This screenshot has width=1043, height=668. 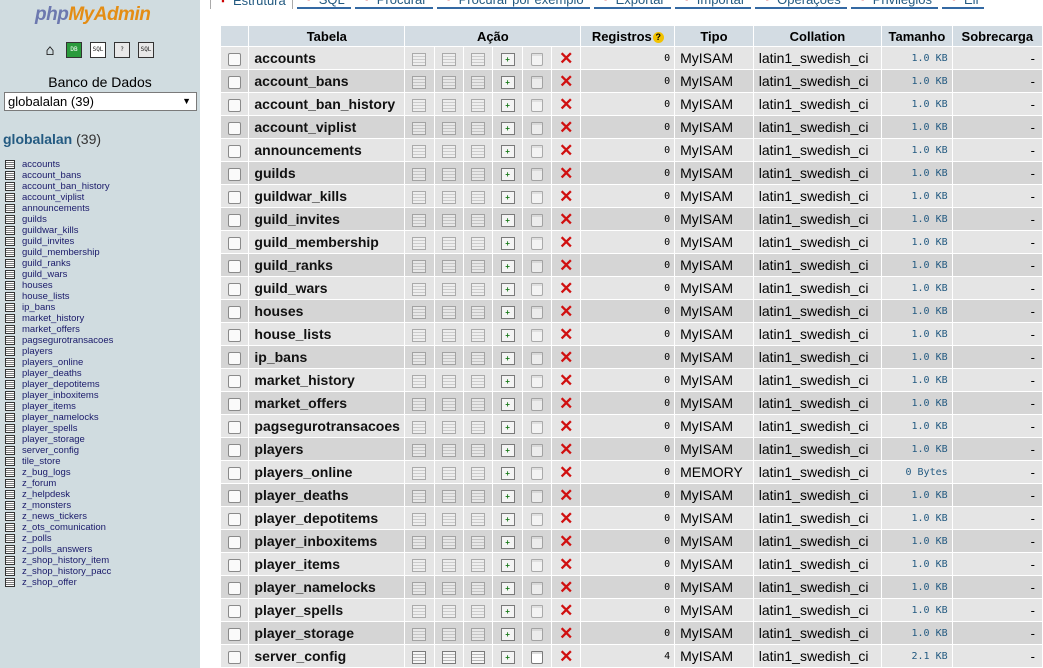 What do you see at coordinates (59, 384) in the screenshot?
I see `nav-table-item: player_depotitems` at bounding box center [59, 384].